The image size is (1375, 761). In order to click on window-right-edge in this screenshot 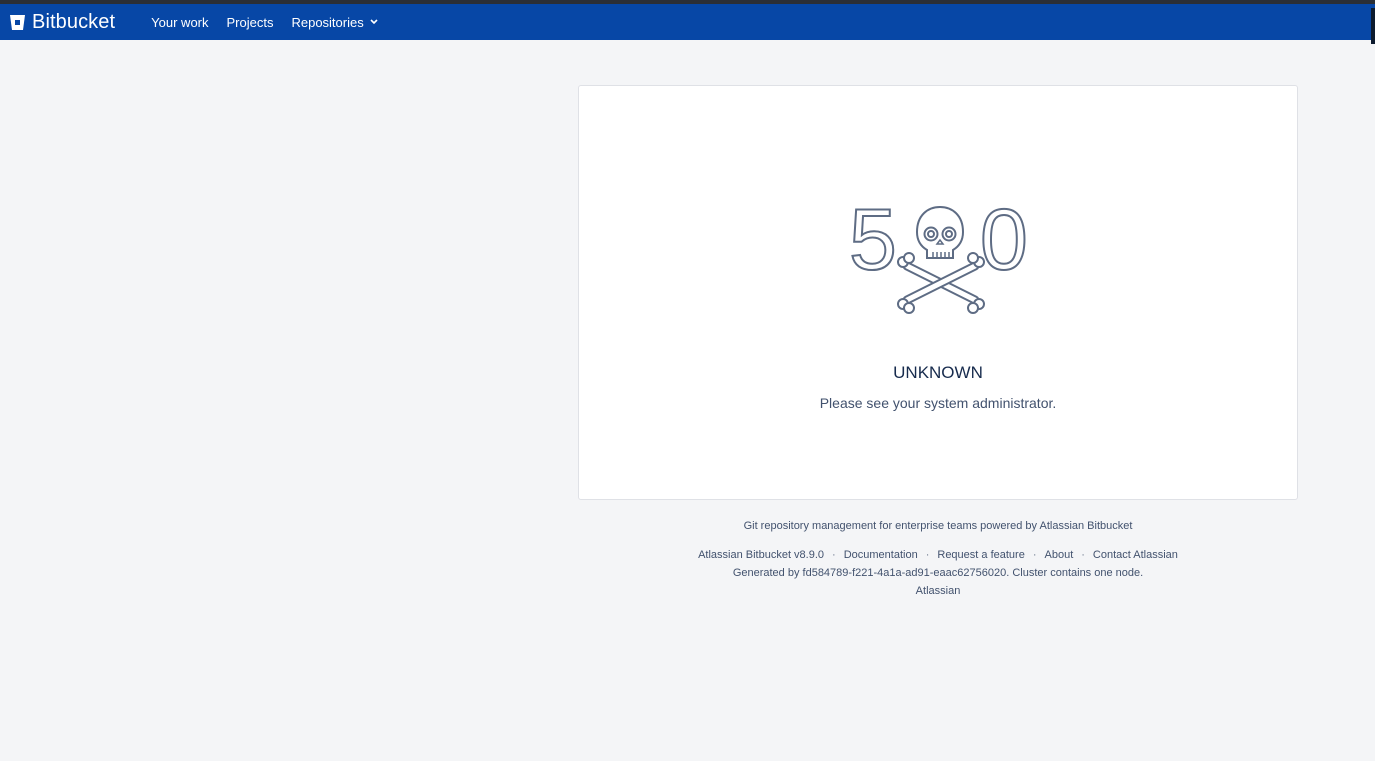, I will do `click(1373, 26)`.